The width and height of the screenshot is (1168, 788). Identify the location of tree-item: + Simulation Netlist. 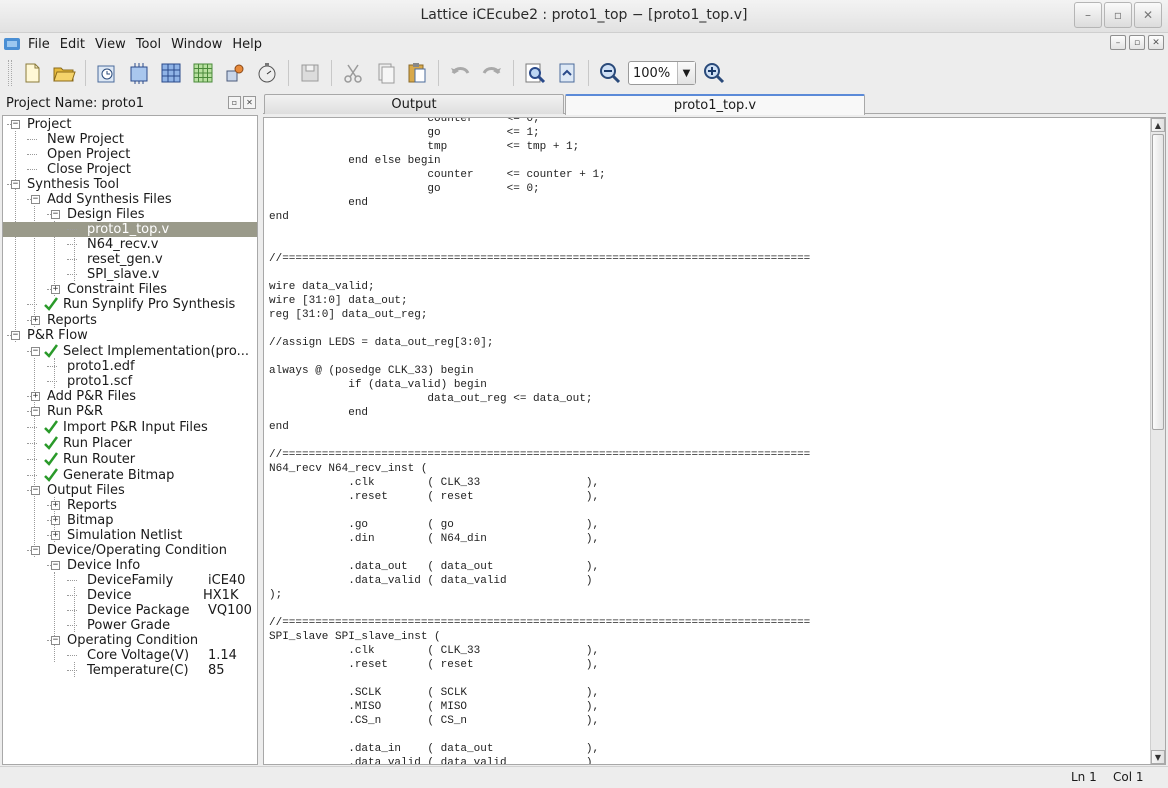
(130, 535).